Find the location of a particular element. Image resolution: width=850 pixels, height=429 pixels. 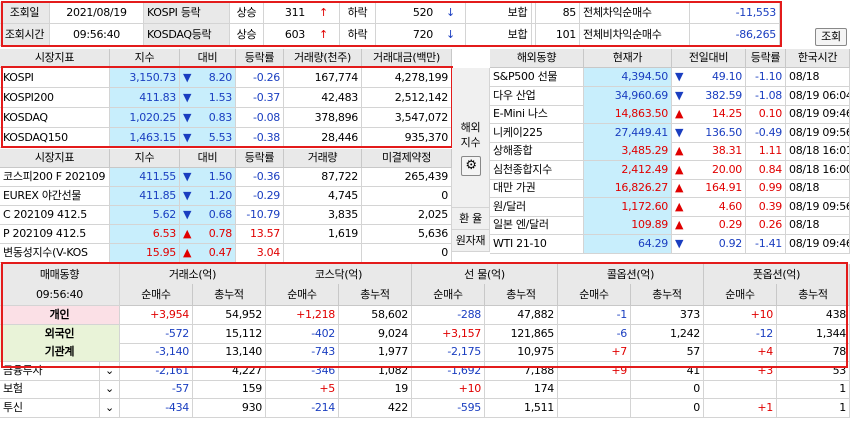

investor-name: 외국인 is located at coordinates (60, 334).